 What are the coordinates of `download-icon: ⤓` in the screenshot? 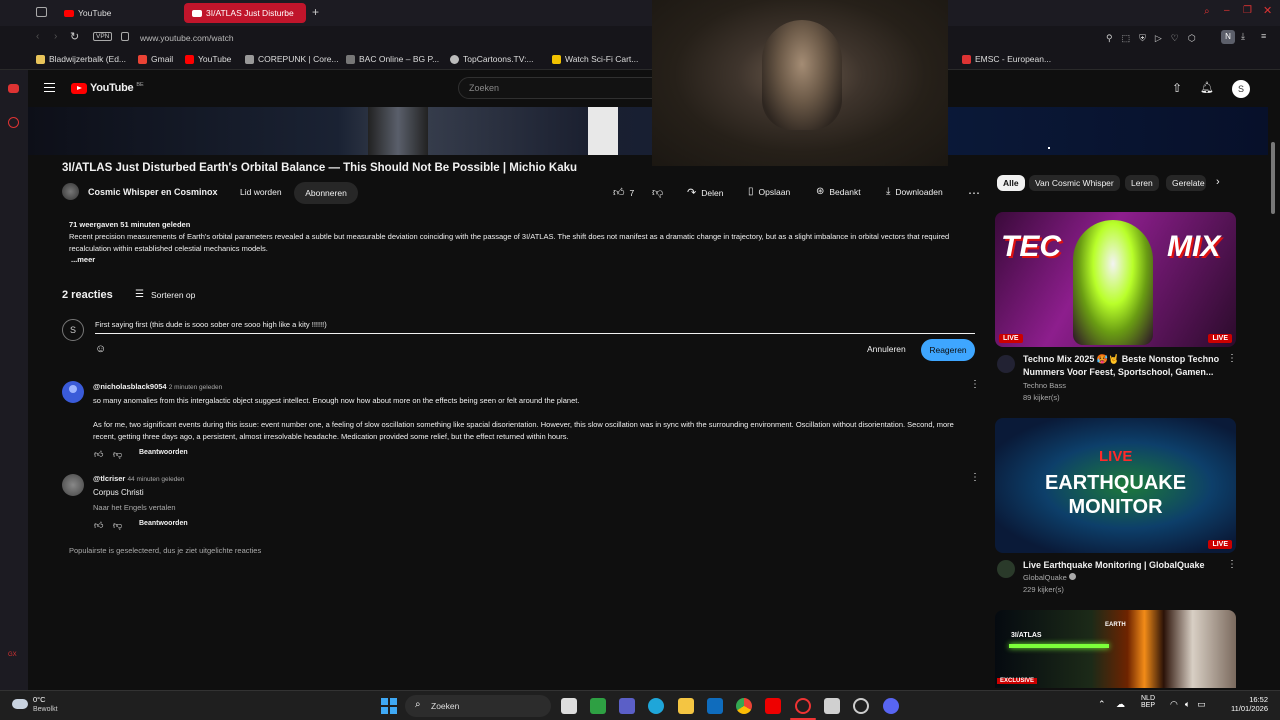 It's located at (1243, 36).